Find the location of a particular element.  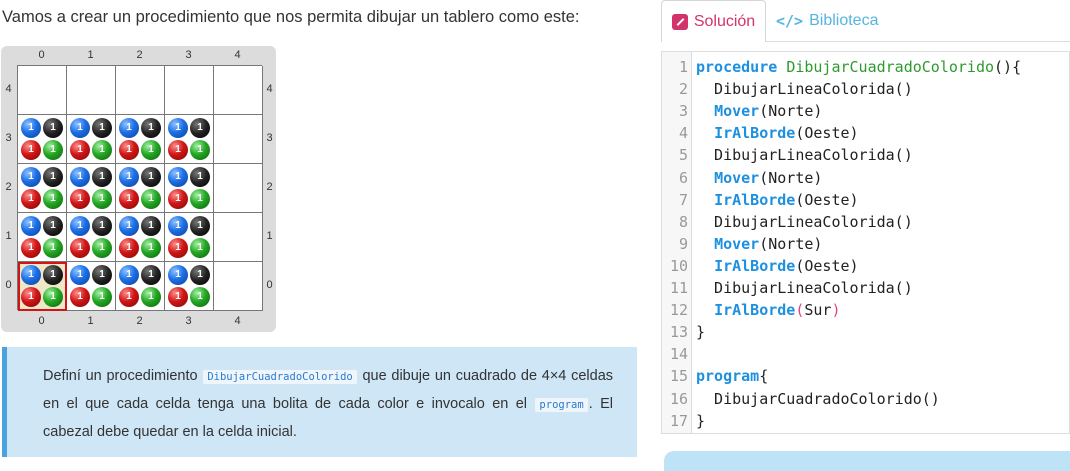

line-number: 5 is located at coordinates (683, 155).